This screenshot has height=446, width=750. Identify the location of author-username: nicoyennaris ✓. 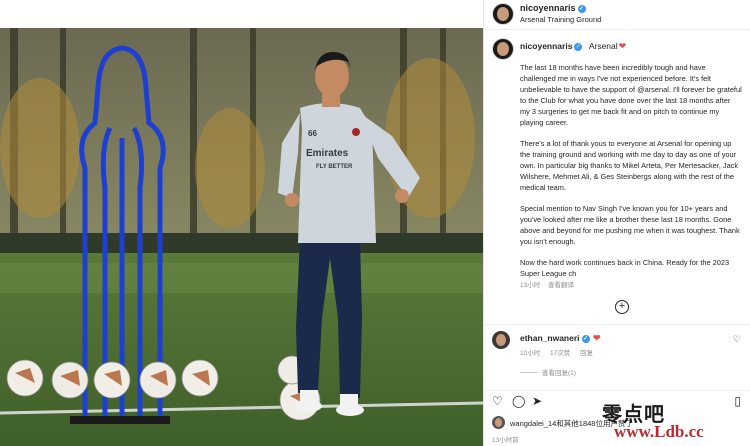
(553, 8).